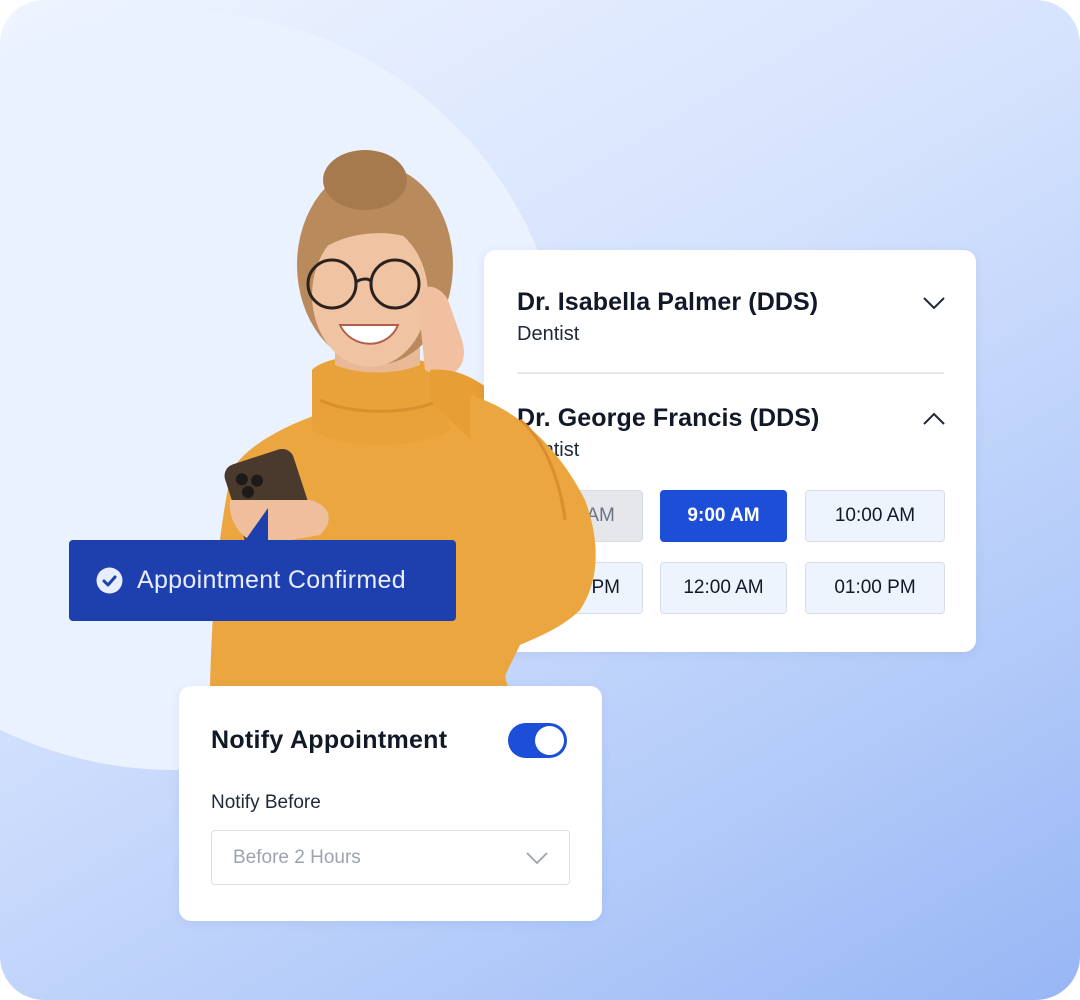 This screenshot has width=1080, height=1000. Describe the element at coordinates (297, 857) in the screenshot. I see `notify-before-value: Before 2 Hours` at that location.